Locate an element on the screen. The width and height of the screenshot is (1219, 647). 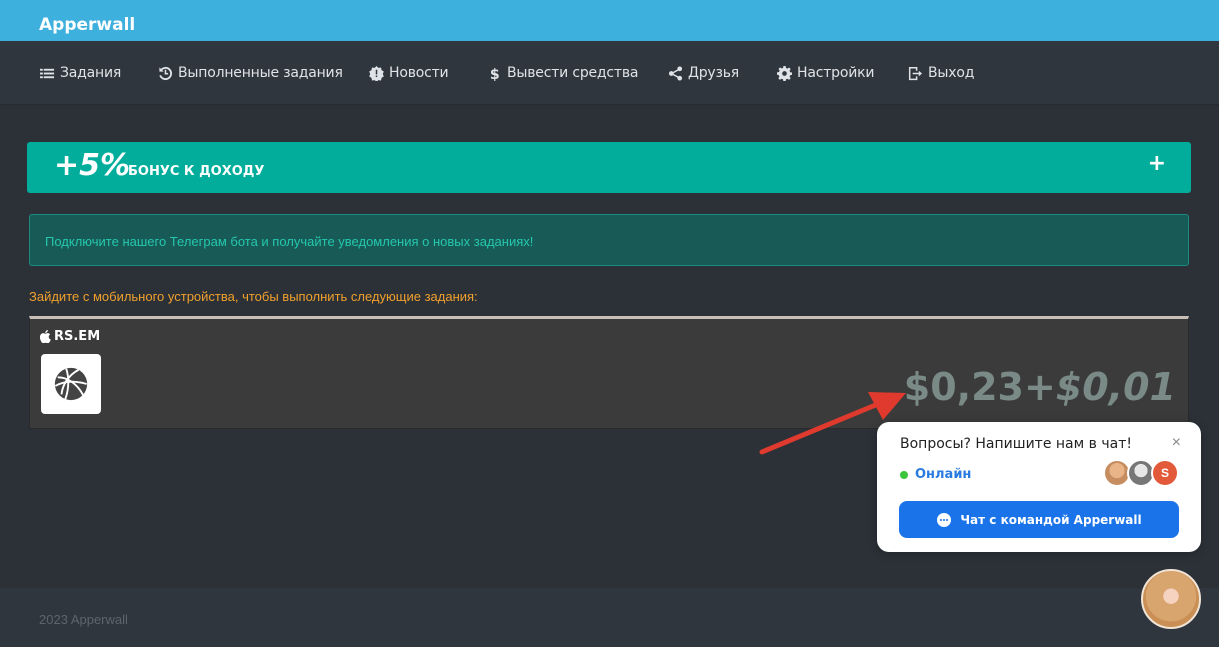
chat-bubble-icon is located at coordinates (944, 519).